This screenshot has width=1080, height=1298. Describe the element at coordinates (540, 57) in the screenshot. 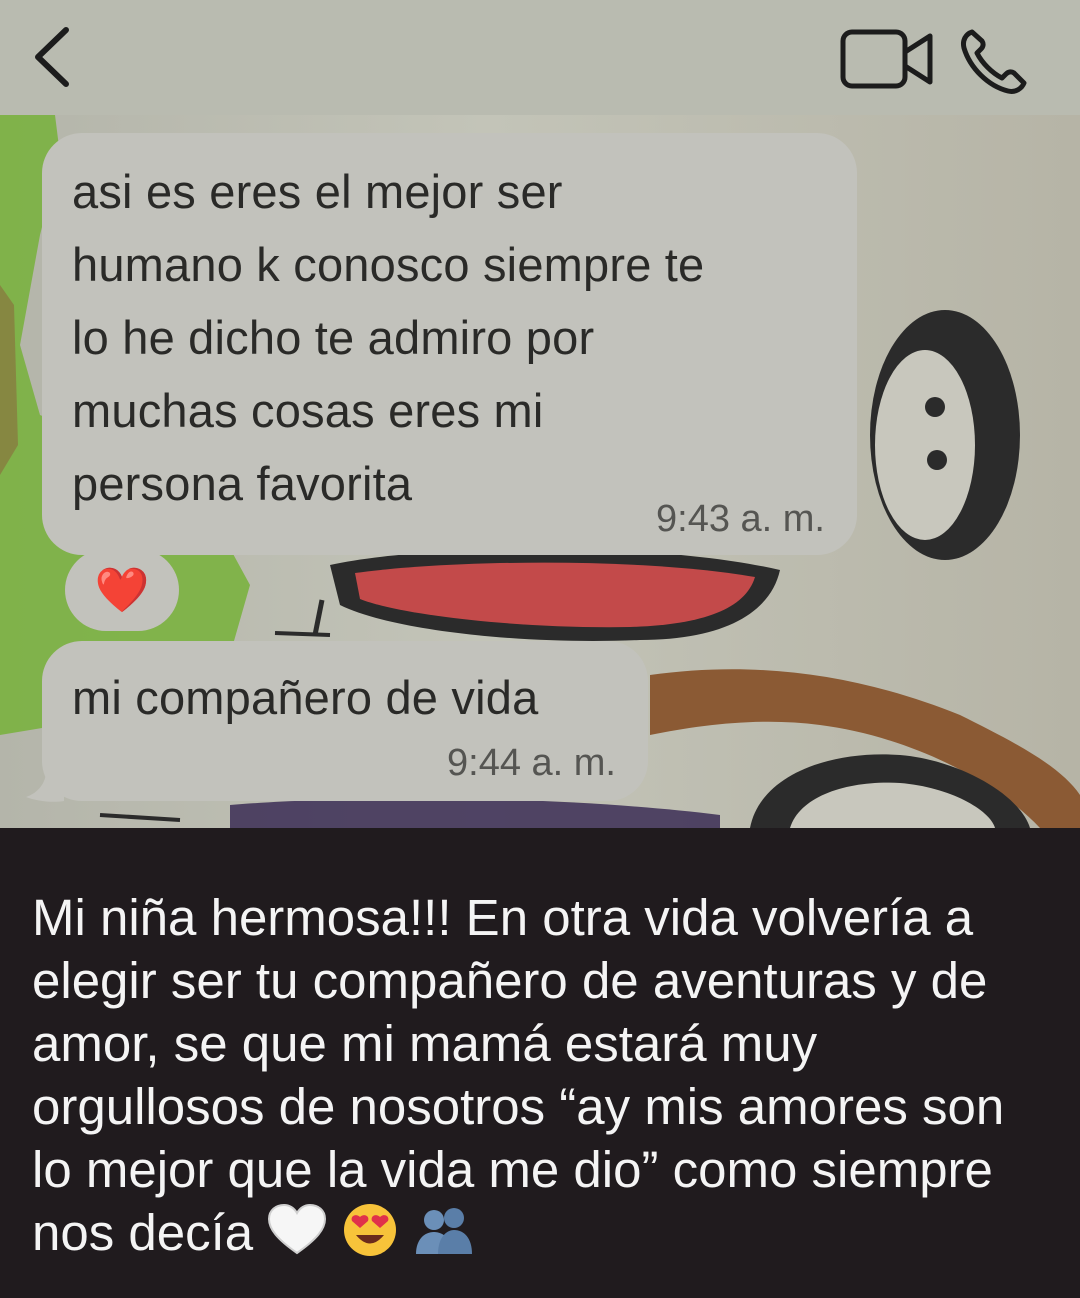

I see `chat-header` at that location.